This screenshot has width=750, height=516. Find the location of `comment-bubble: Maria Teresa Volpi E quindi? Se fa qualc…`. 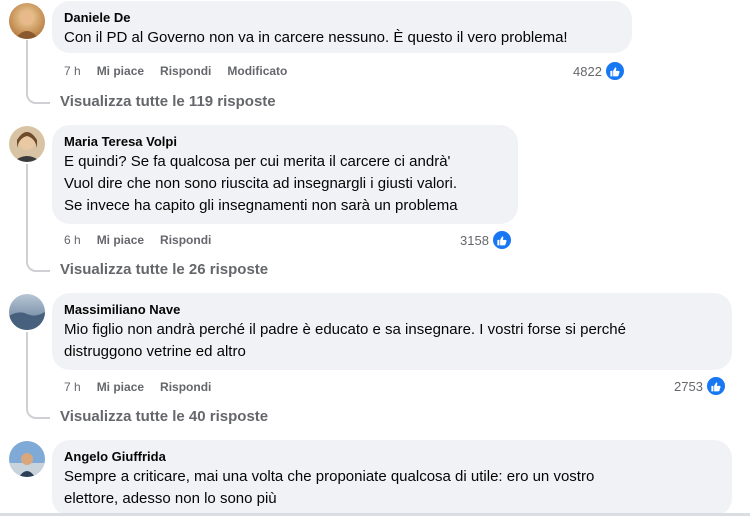

comment-bubble: Maria Teresa Volpi E quindi? Se fa qualc… is located at coordinates (285, 174).